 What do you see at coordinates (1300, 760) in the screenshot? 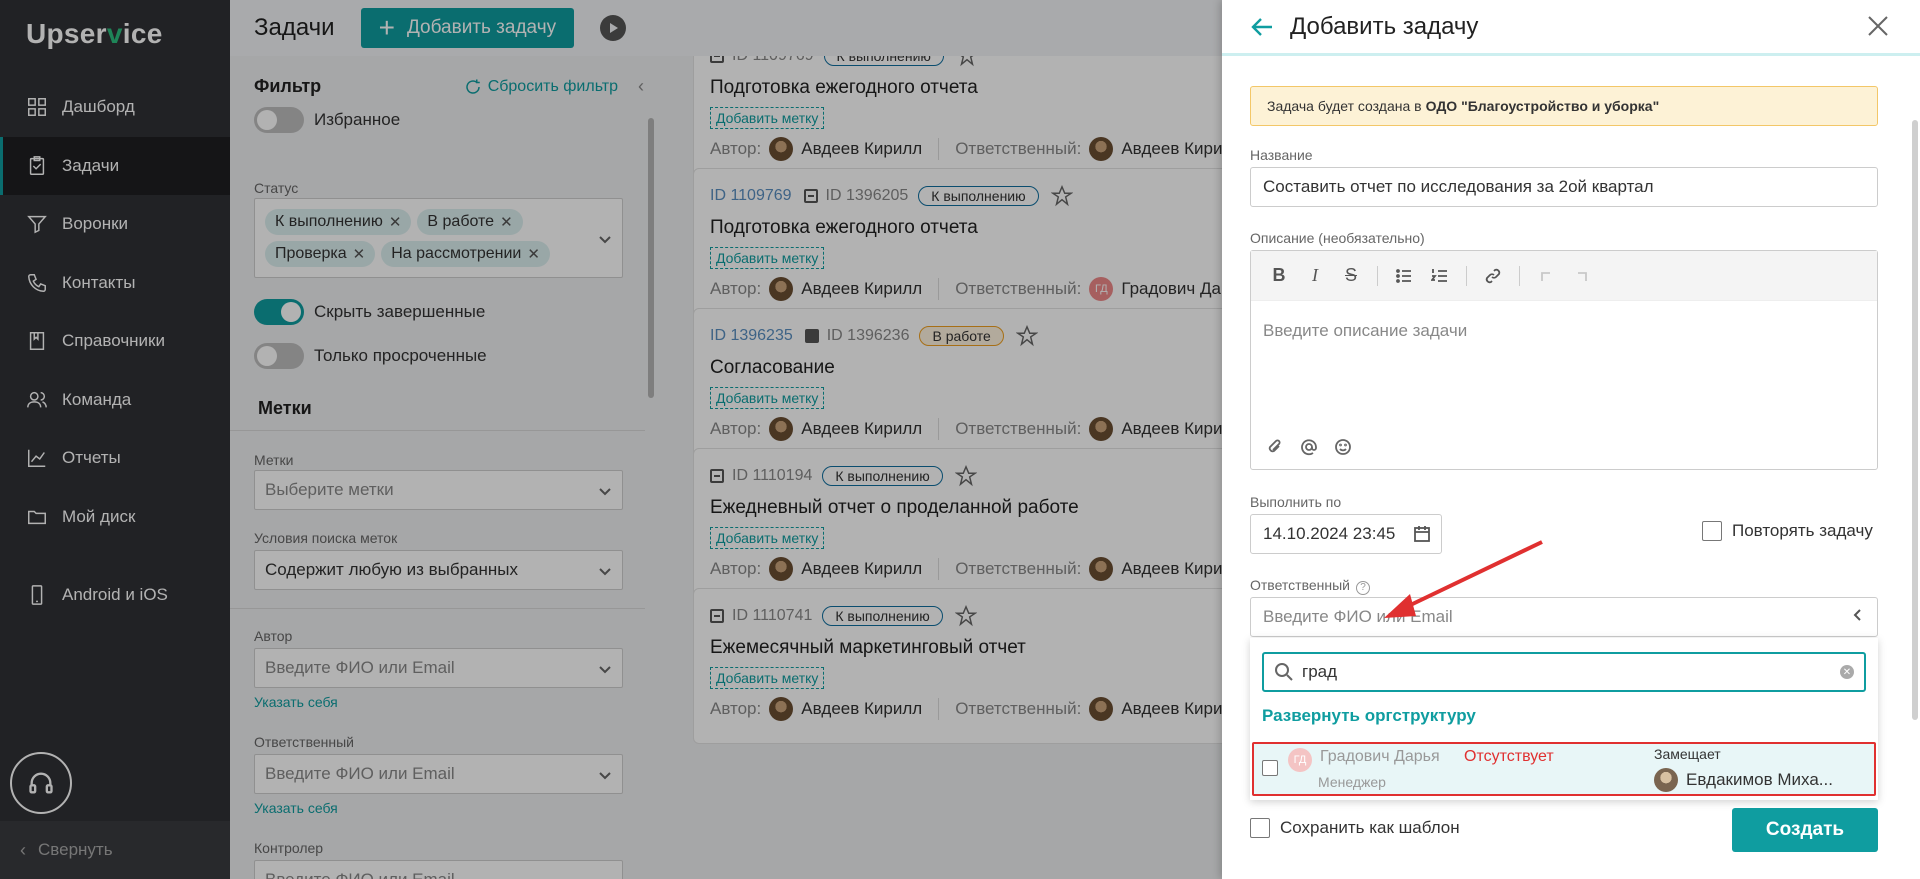
I see `avatar: ГД` at bounding box center [1300, 760].